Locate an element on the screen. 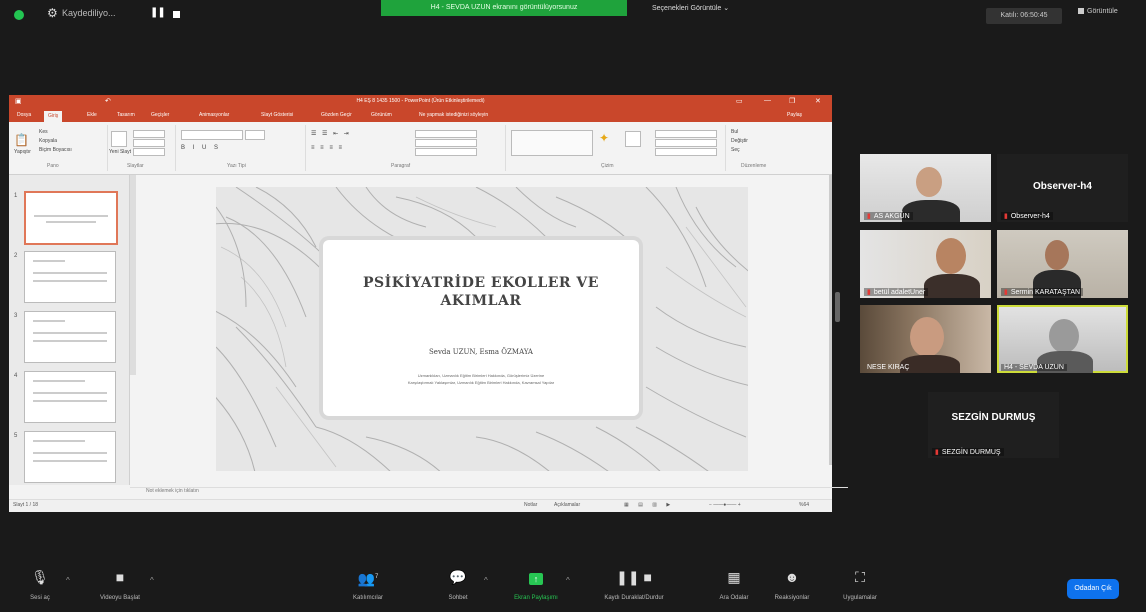  tab-file: Dosya is located at coordinates (24, 115).